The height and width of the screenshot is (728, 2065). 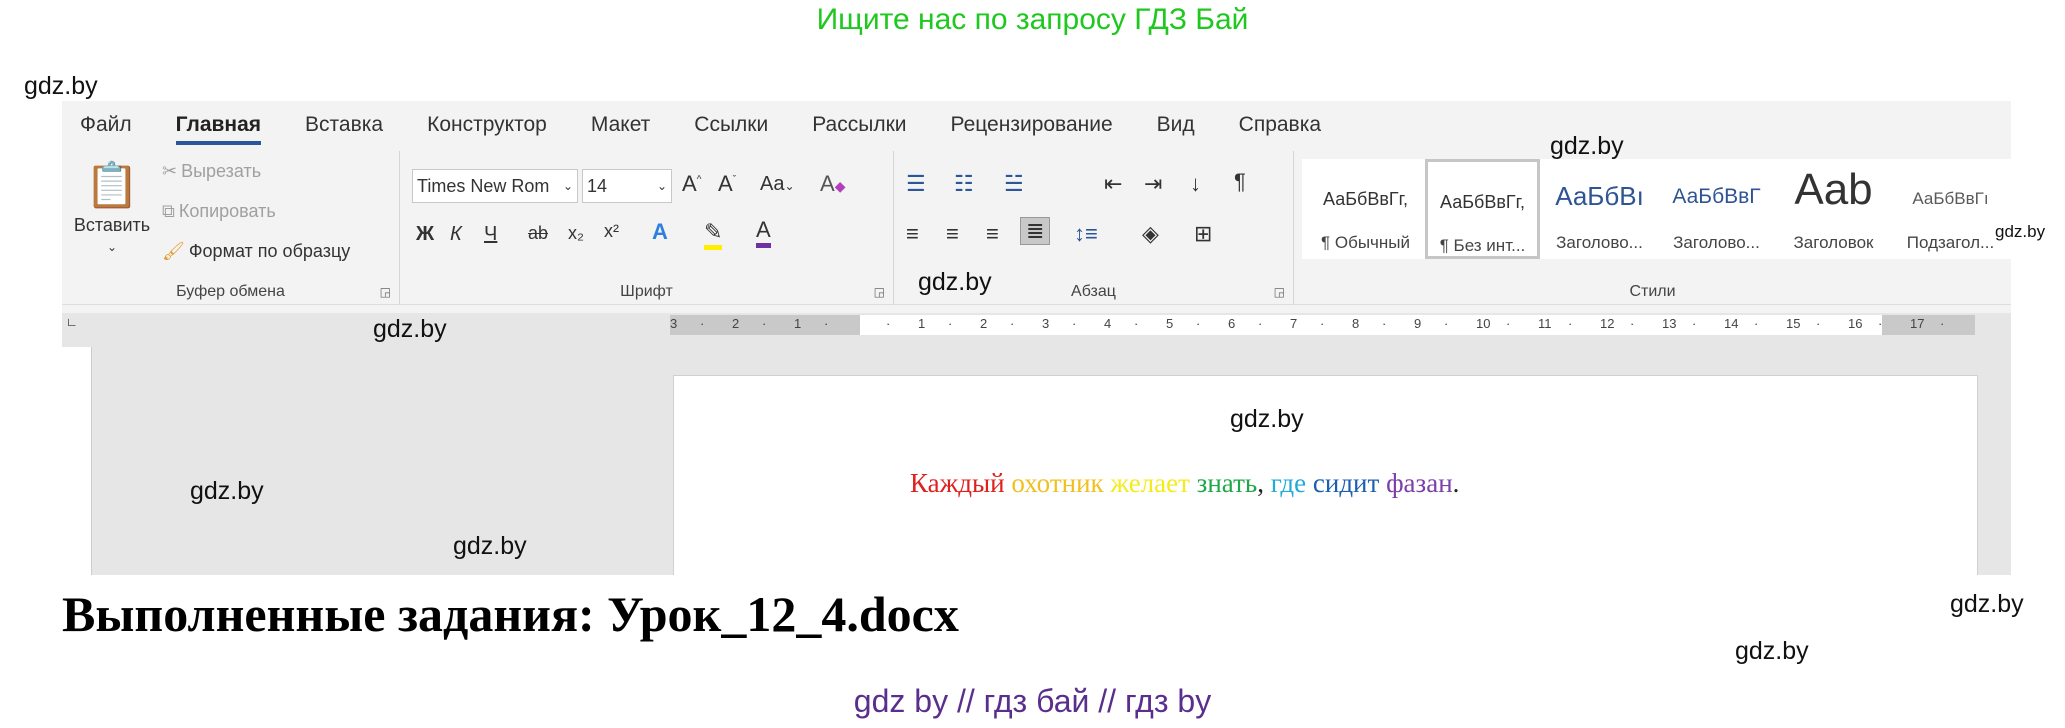 What do you see at coordinates (1483, 323) in the screenshot?
I see `ruler-number: 10` at bounding box center [1483, 323].